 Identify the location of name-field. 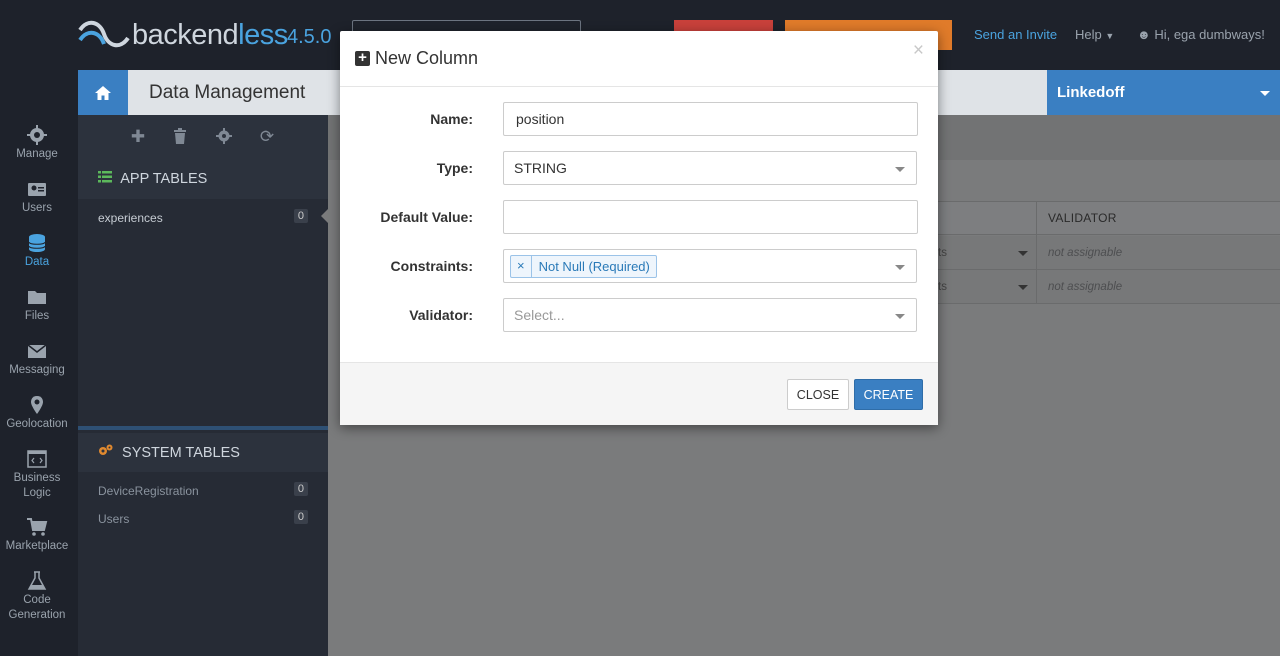
(710, 119).